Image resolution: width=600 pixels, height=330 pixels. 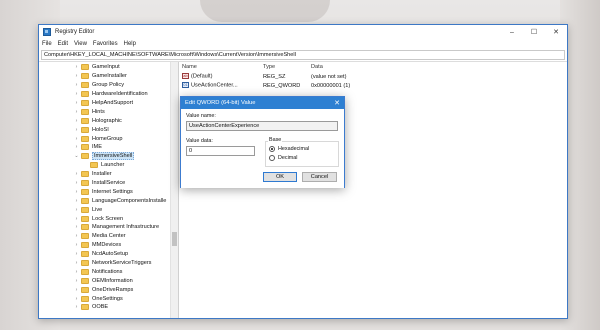 What do you see at coordinates (104, 209) in the screenshot?
I see `tree-item-live: › Live` at bounding box center [104, 209].